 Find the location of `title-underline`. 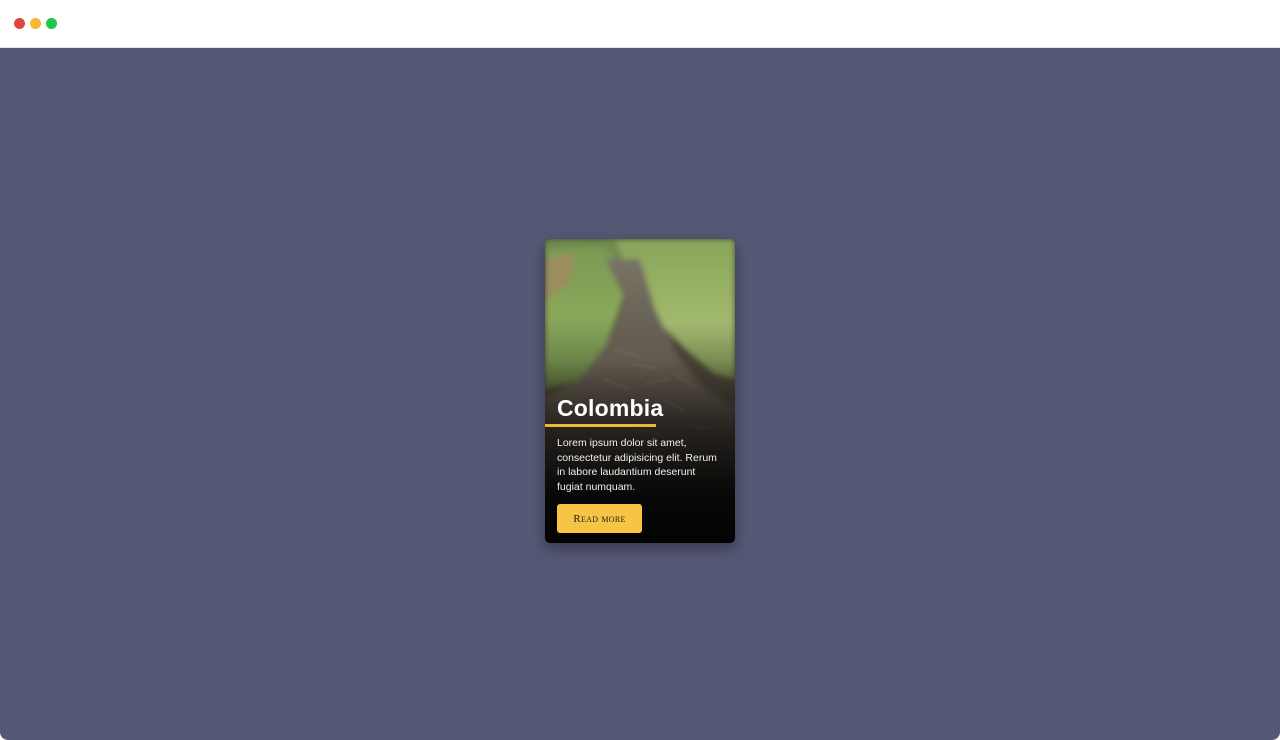

title-underline is located at coordinates (600, 425).